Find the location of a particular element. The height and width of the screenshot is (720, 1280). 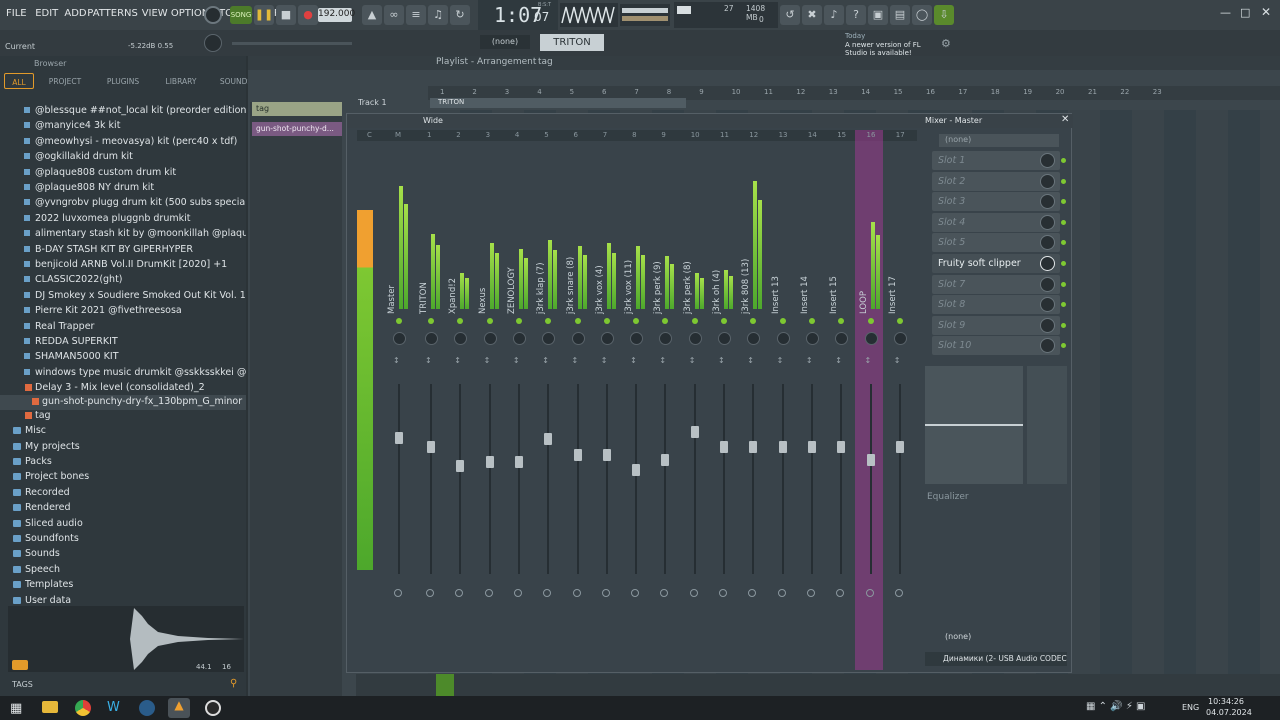

mixer-strip: Insert 17 ↕ is located at coordinates (900, 399).